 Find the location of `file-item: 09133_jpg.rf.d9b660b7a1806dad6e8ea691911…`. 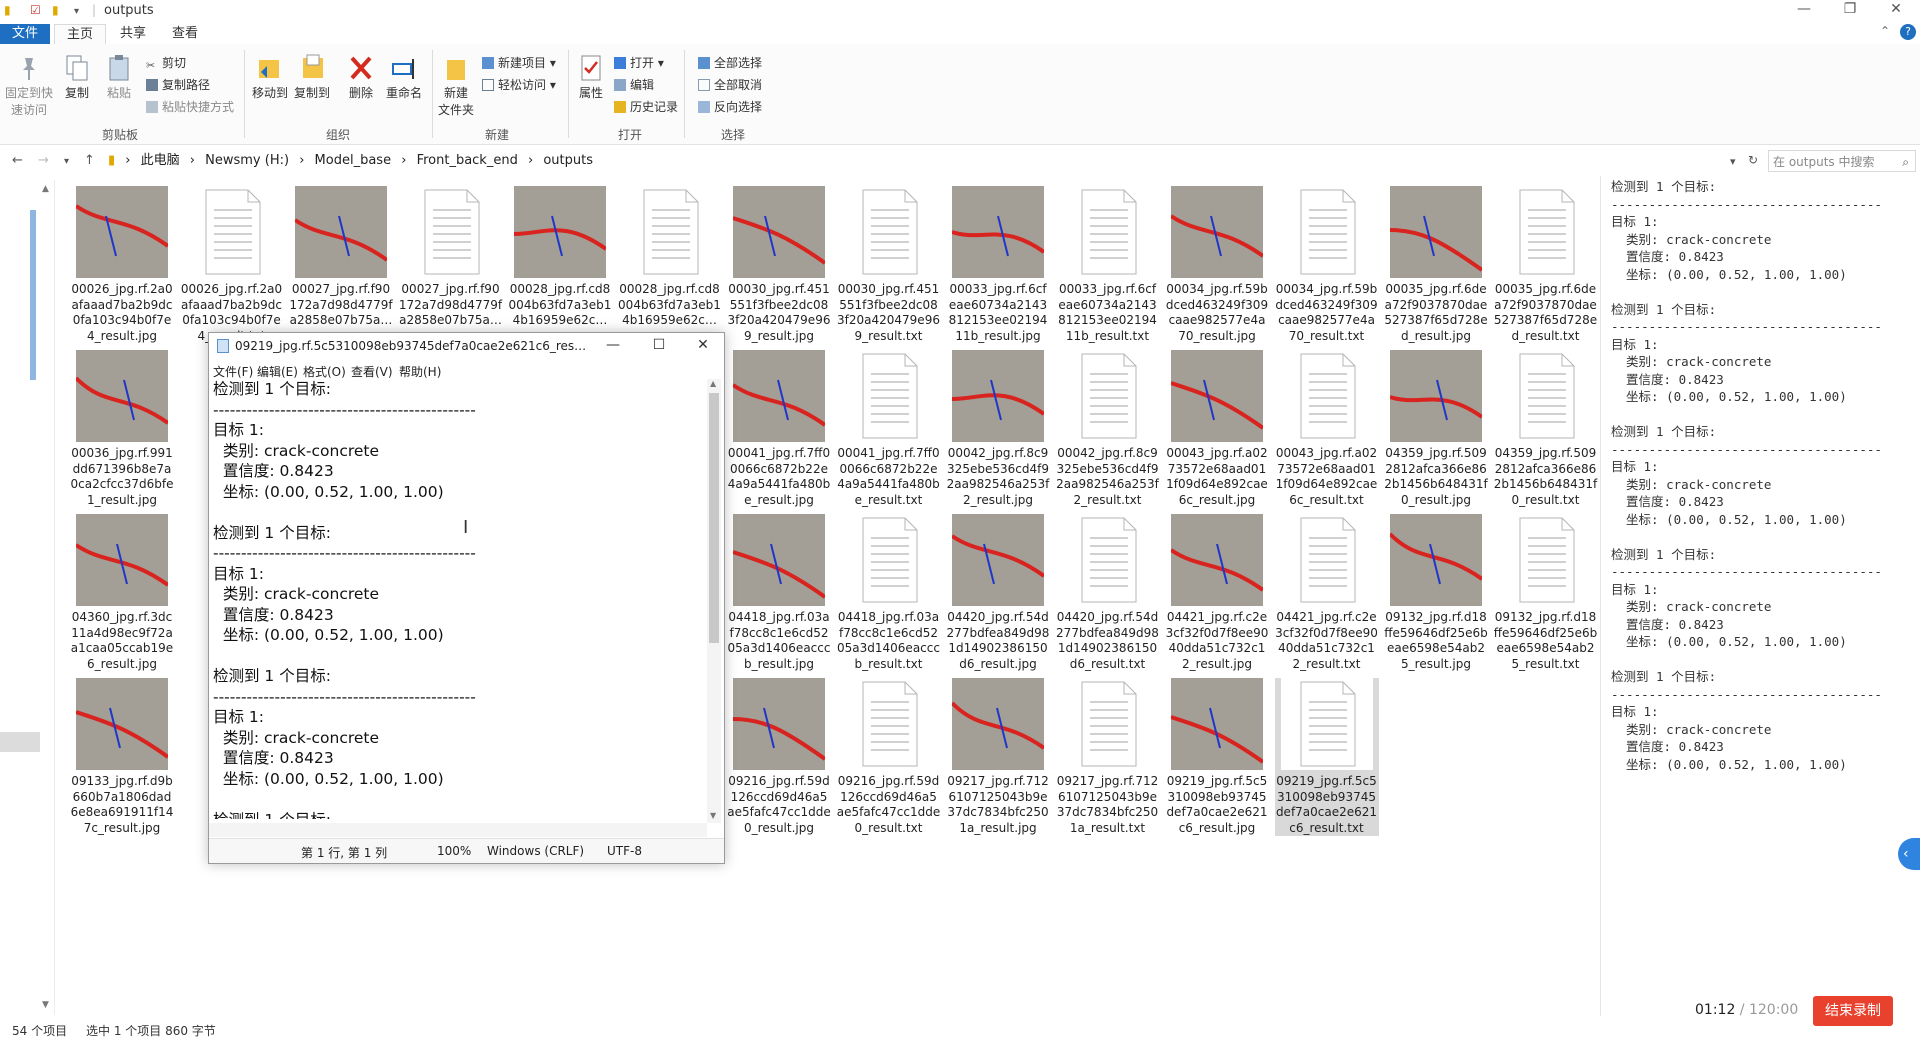

file-item: 09133_jpg.rf.d9b660b7a1806dad6e8ea691911… is located at coordinates (122, 757).